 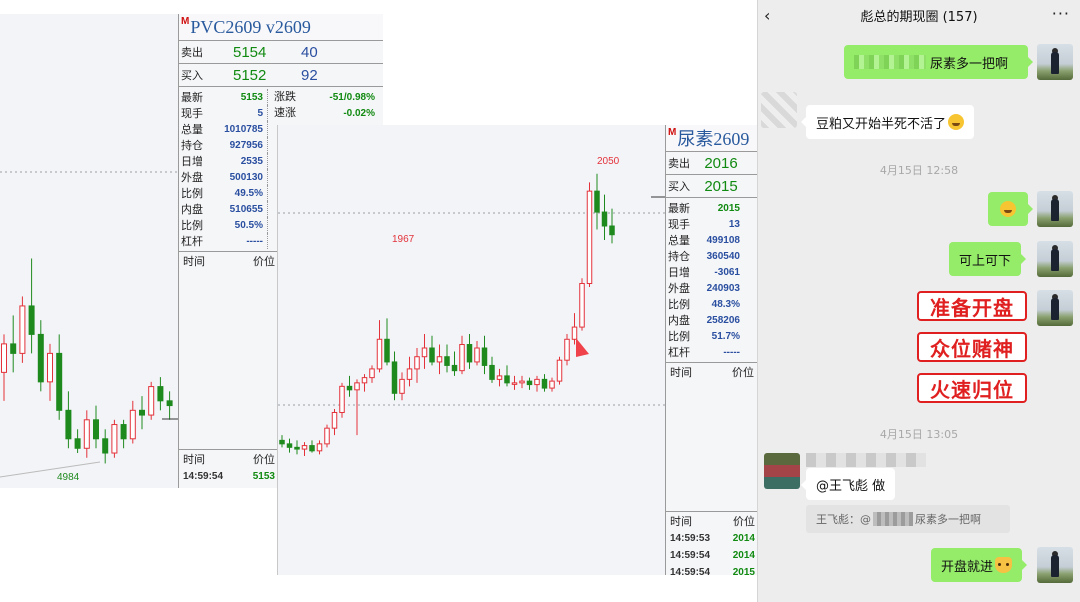 I want to click on message-timestamp: 4月15日 12:58, so click(x=919, y=170).